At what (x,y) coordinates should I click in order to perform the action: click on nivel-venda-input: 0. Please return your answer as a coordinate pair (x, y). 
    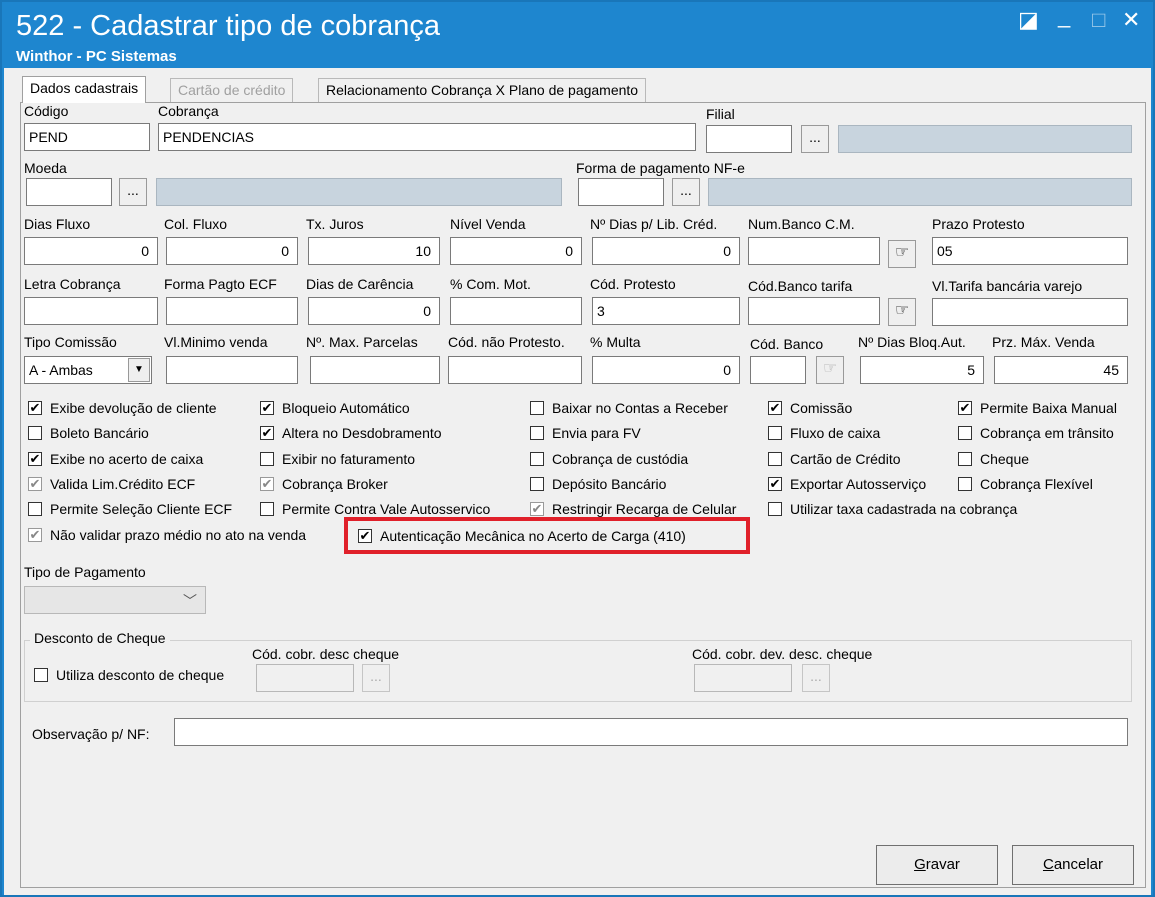
    Looking at the image, I should click on (516, 251).